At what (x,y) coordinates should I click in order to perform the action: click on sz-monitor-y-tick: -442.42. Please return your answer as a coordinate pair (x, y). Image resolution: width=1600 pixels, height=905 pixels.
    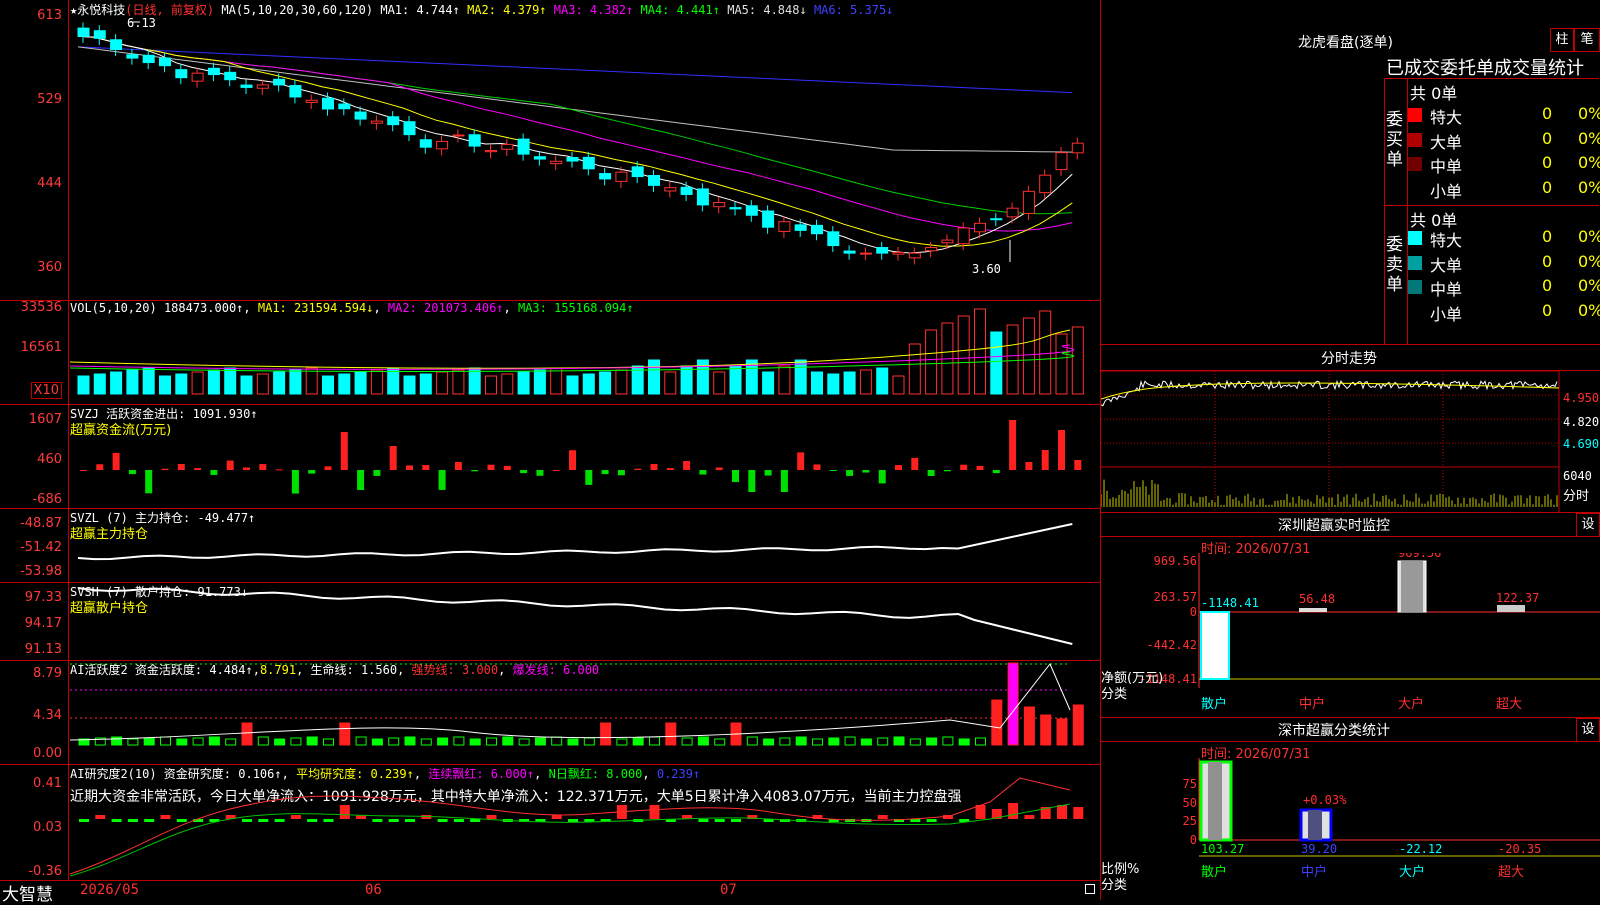
    Looking at the image, I should click on (1171, 645).